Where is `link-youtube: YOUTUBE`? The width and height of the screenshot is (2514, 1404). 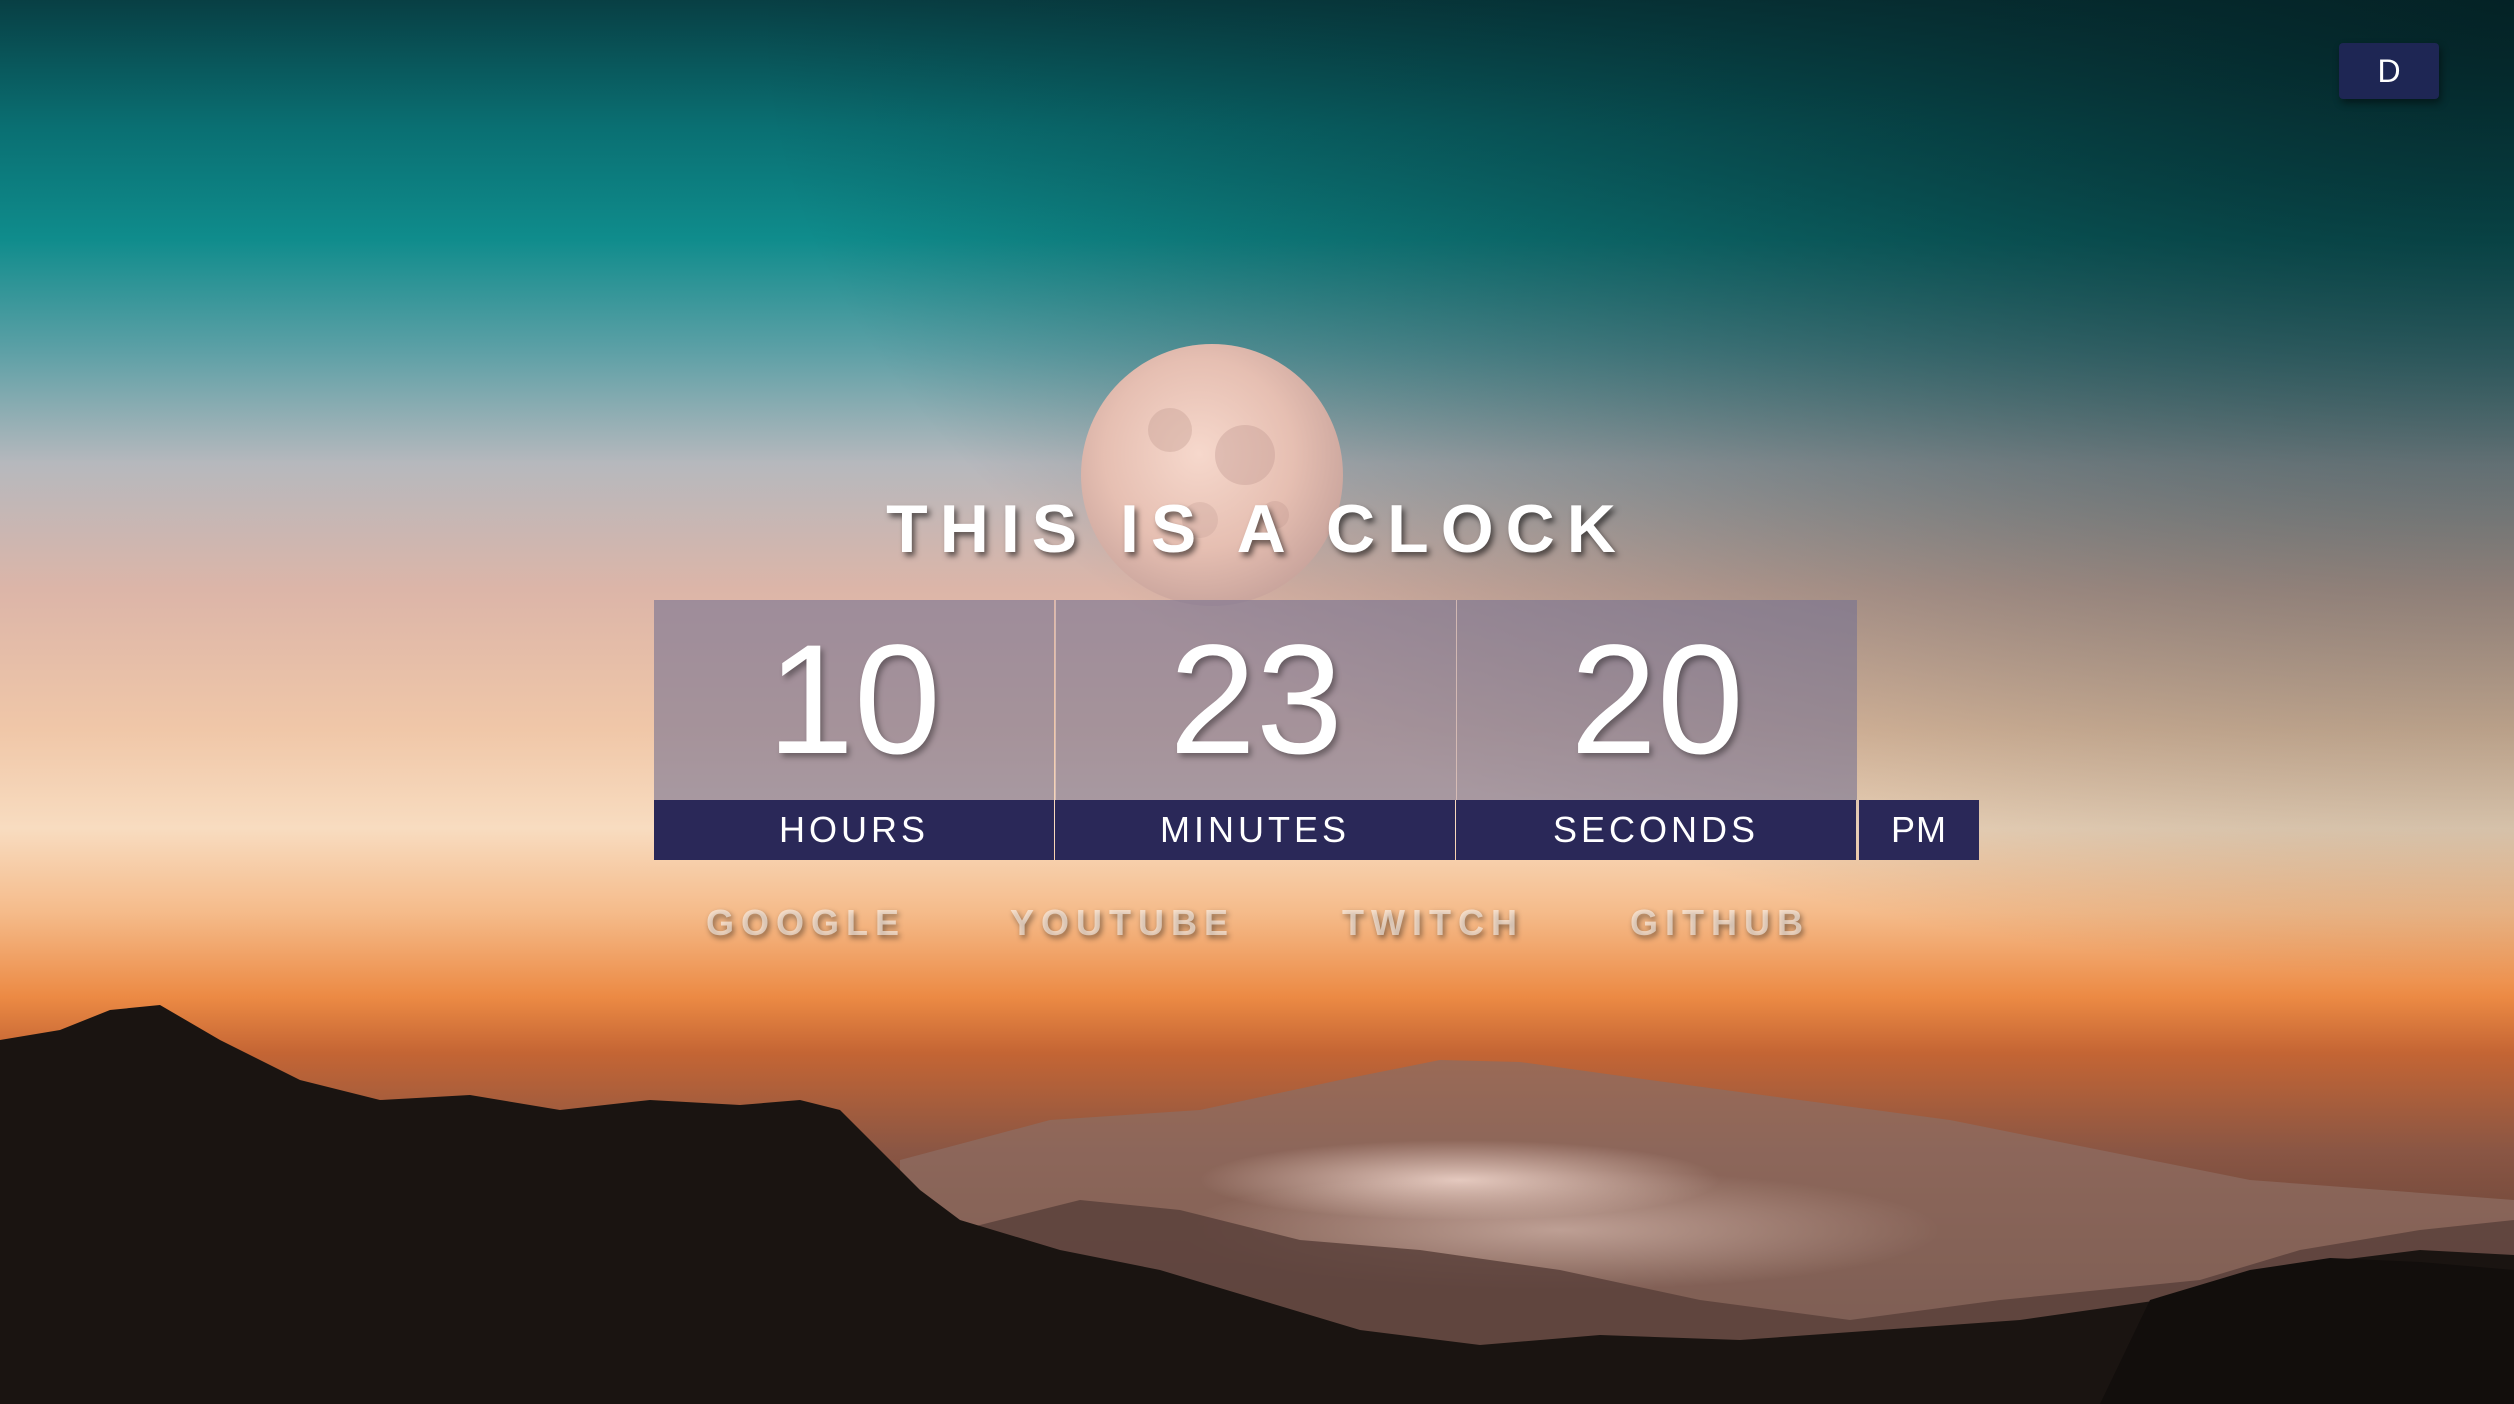
link-youtube: YOUTUBE is located at coordinates (1122, 923).